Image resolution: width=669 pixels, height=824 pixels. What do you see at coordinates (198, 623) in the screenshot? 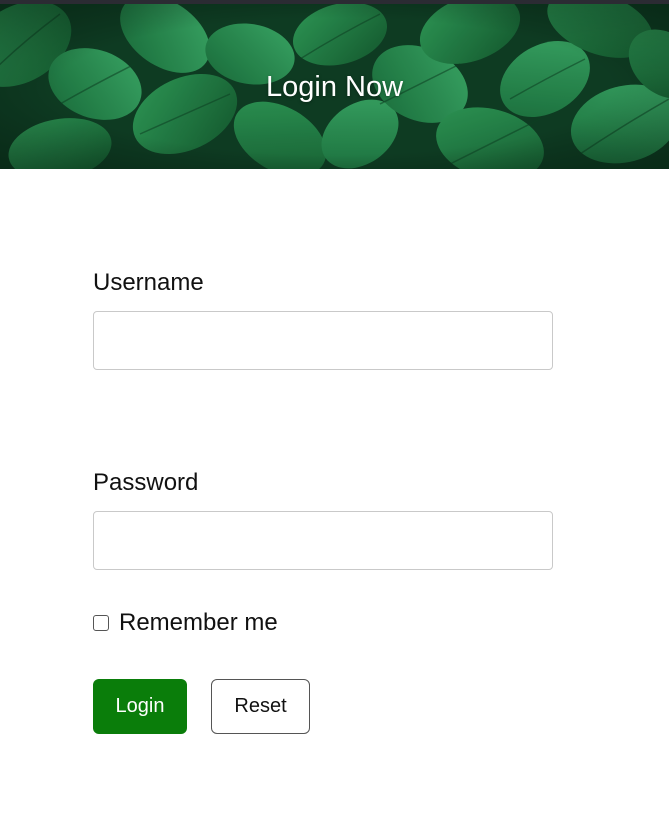
I see `remember-me-label: Remember me` at bounding box center [198, 623].